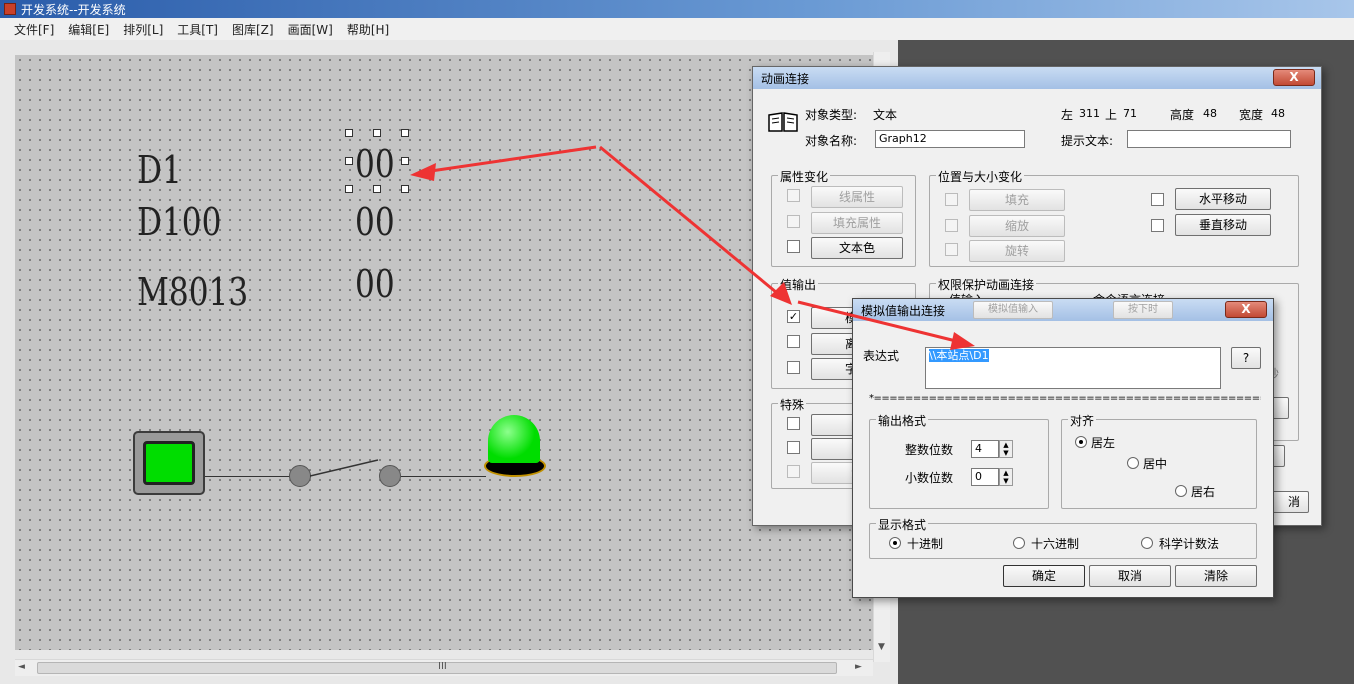  Describe the element at coordinates (1055, 544) in the screenshot. I see `hex-label: 十六进制` at that location.